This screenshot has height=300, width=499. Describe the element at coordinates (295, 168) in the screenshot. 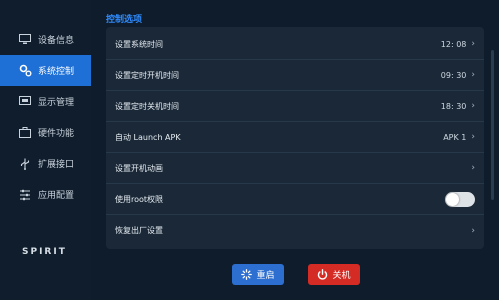

I see `setting-row-boot-animation: 设置开机动画 ›` at that location.